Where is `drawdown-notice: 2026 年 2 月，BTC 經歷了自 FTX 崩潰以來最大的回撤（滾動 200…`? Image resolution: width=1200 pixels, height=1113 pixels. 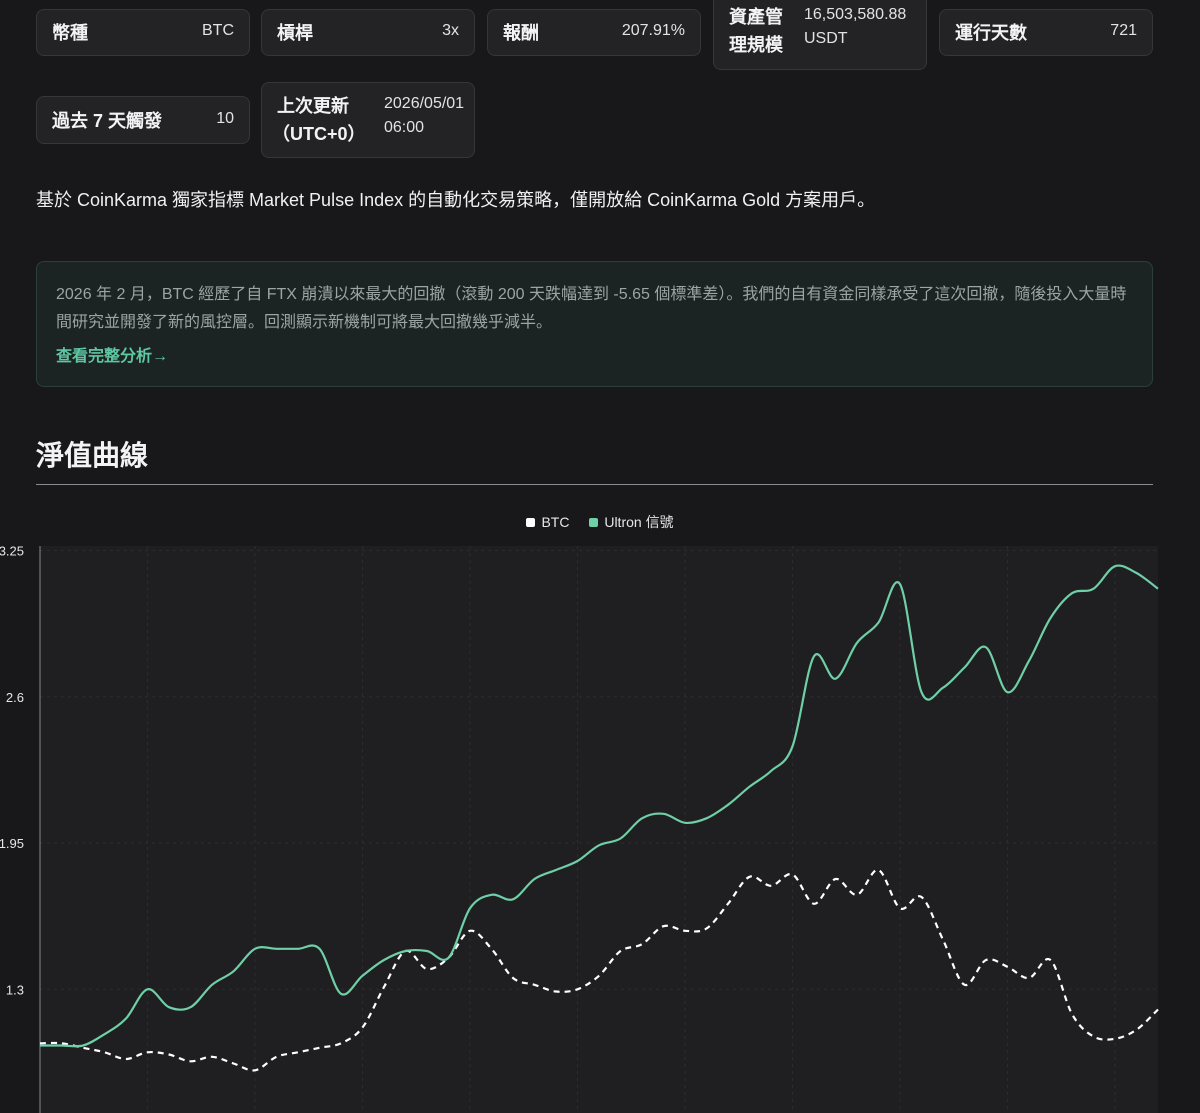
drawdown-notice: 2026 年 2 月，BTC 經歷了自 FTX 崩潰以來最大的回撤（滾動 200… is located at coordinates (594, 324).